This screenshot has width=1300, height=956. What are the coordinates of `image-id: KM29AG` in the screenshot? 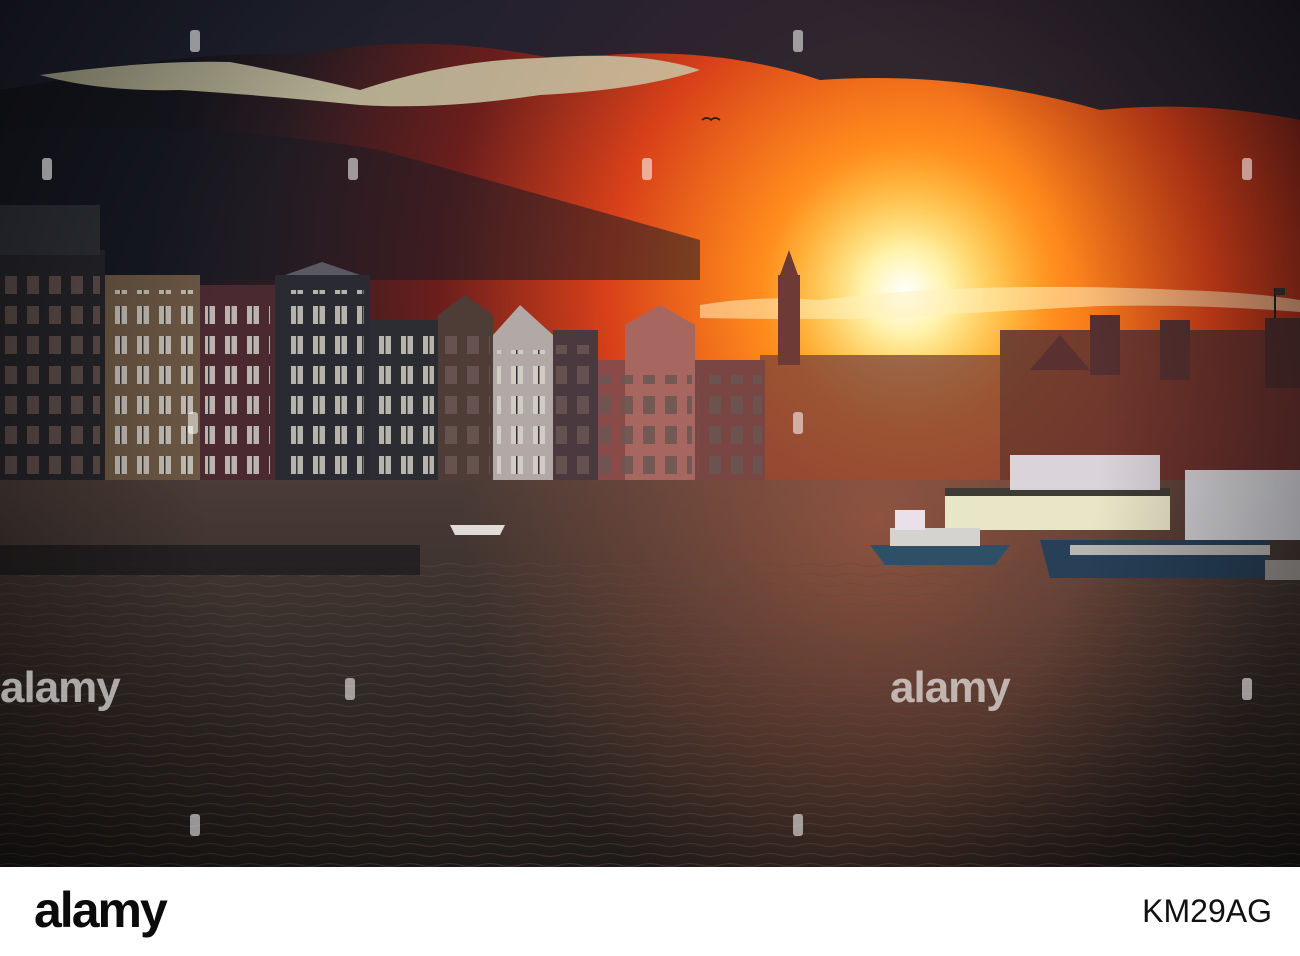 It's located at (1207, 911).